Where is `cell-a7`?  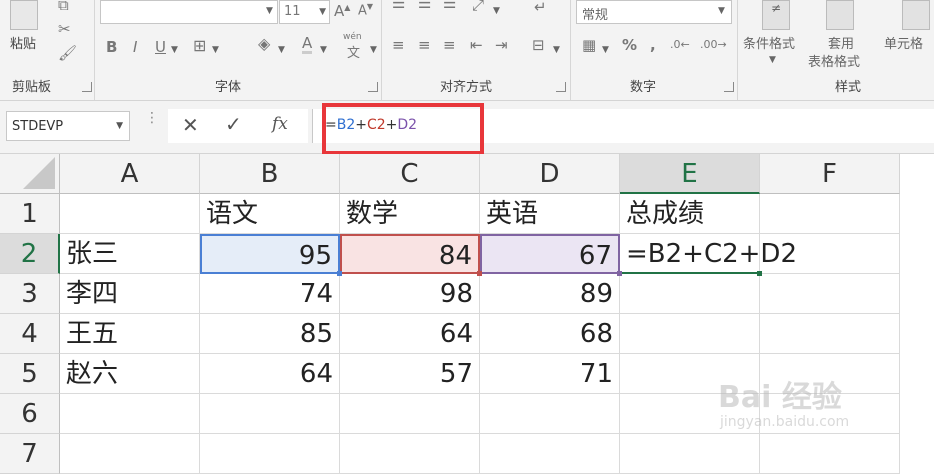
cell-a7 is located at coordinates (130, 454).